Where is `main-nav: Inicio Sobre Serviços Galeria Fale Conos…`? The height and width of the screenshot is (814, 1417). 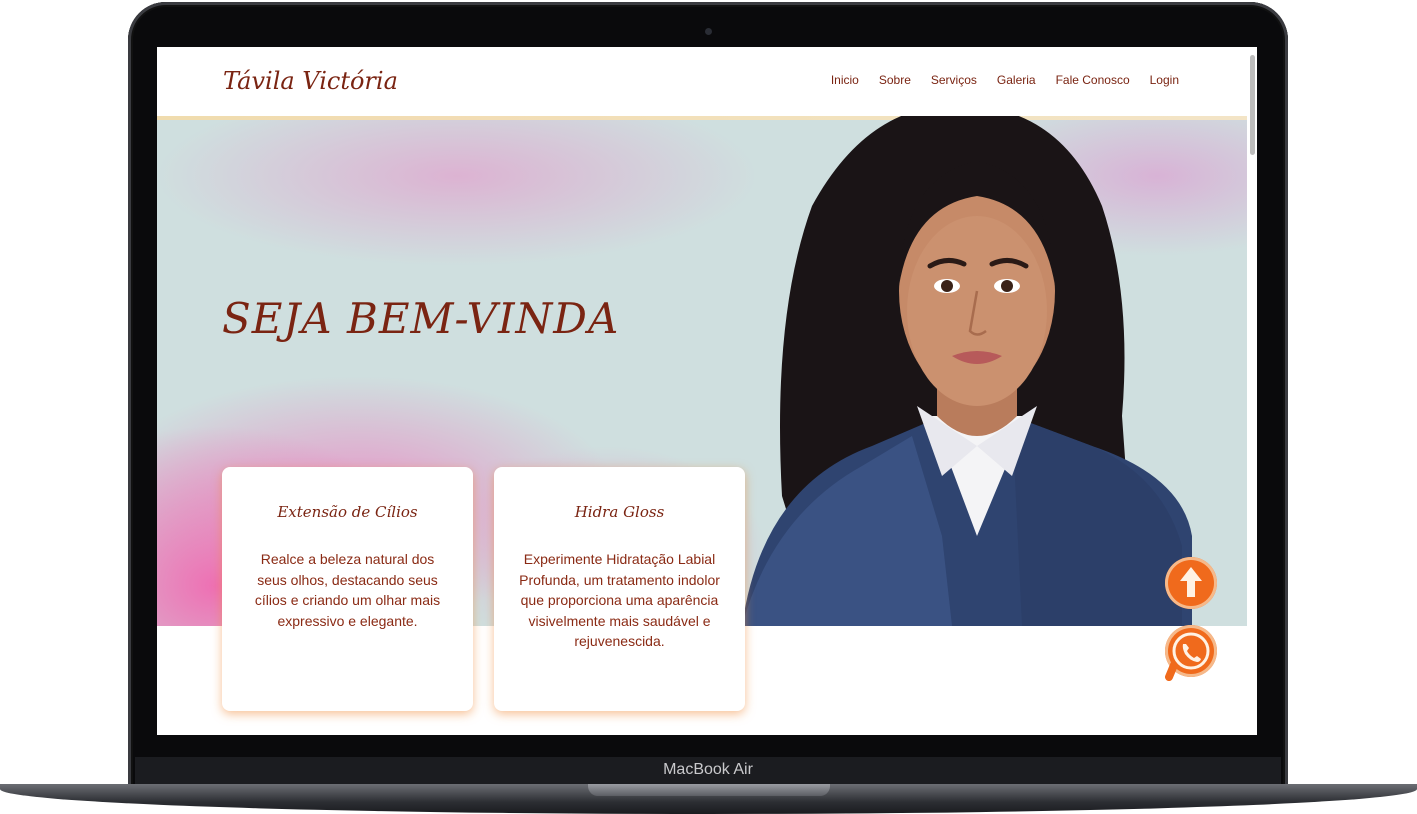 main-nav: Inicio Sobre Serviços Galeria Fale Conos… is located at coordinates (995, 80).